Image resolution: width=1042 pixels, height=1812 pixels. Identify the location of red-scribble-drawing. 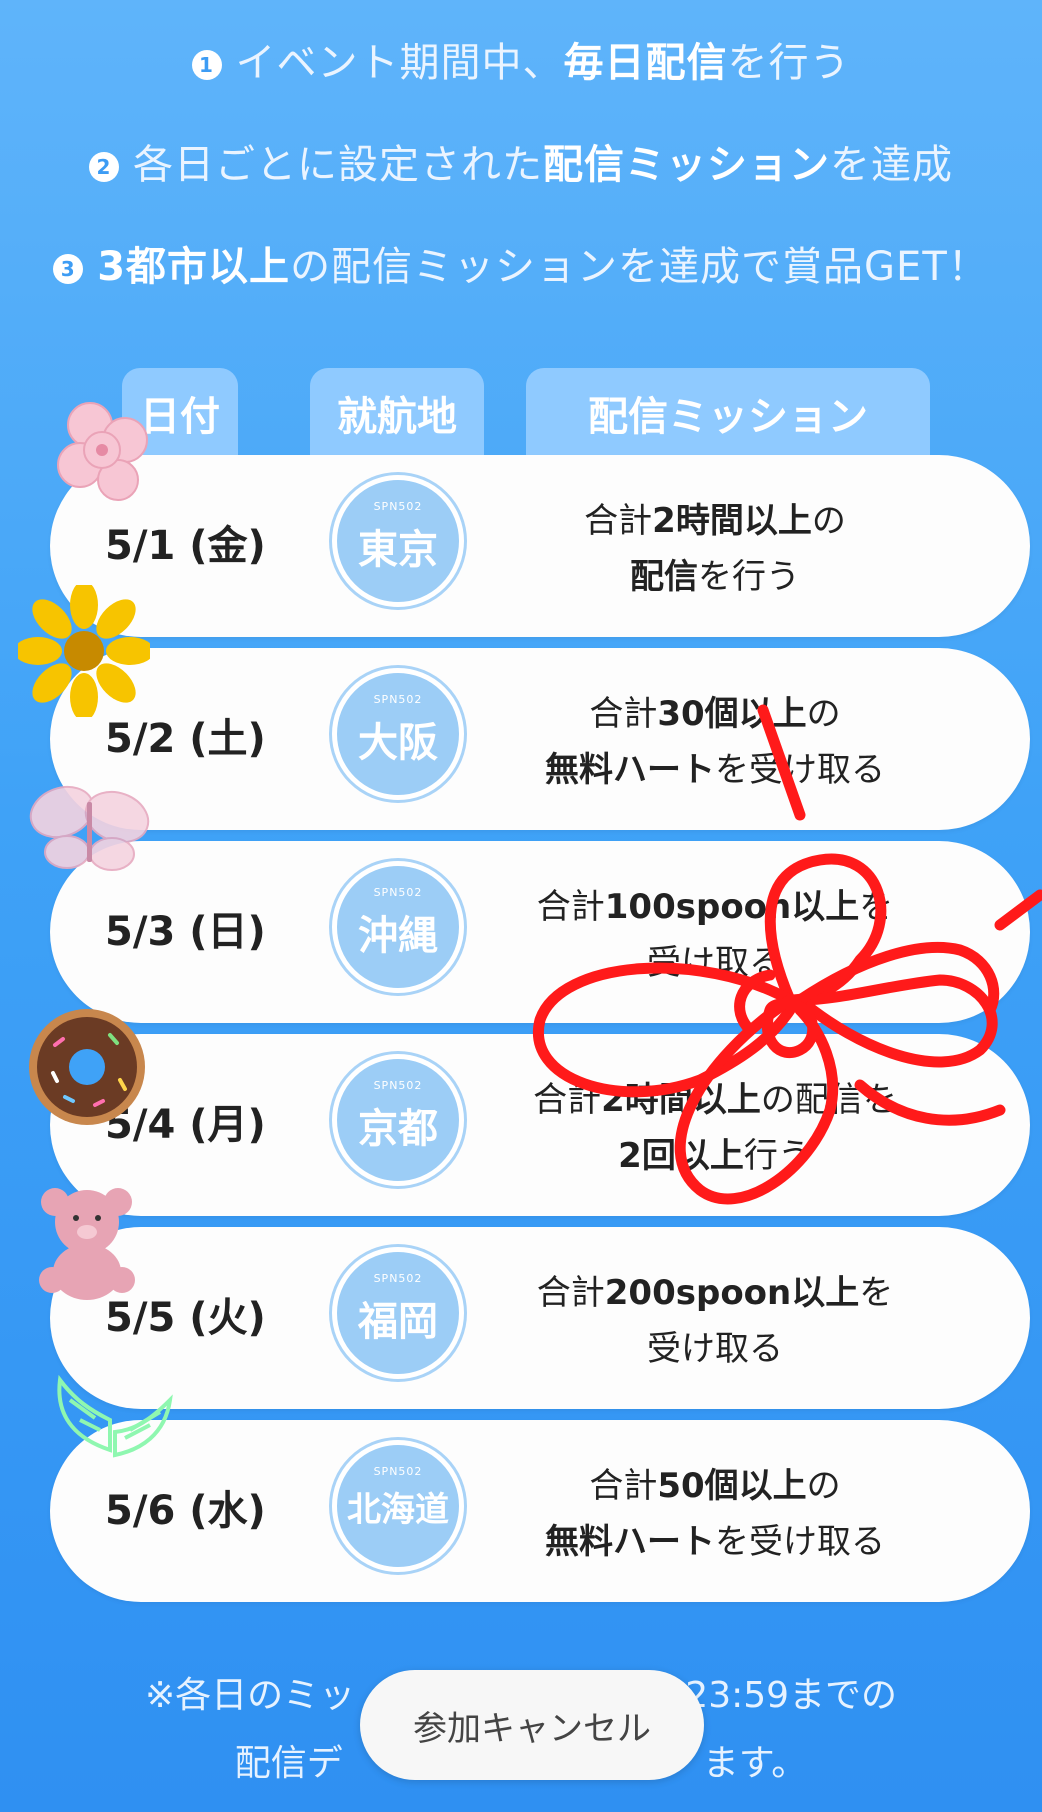
(787, 954).